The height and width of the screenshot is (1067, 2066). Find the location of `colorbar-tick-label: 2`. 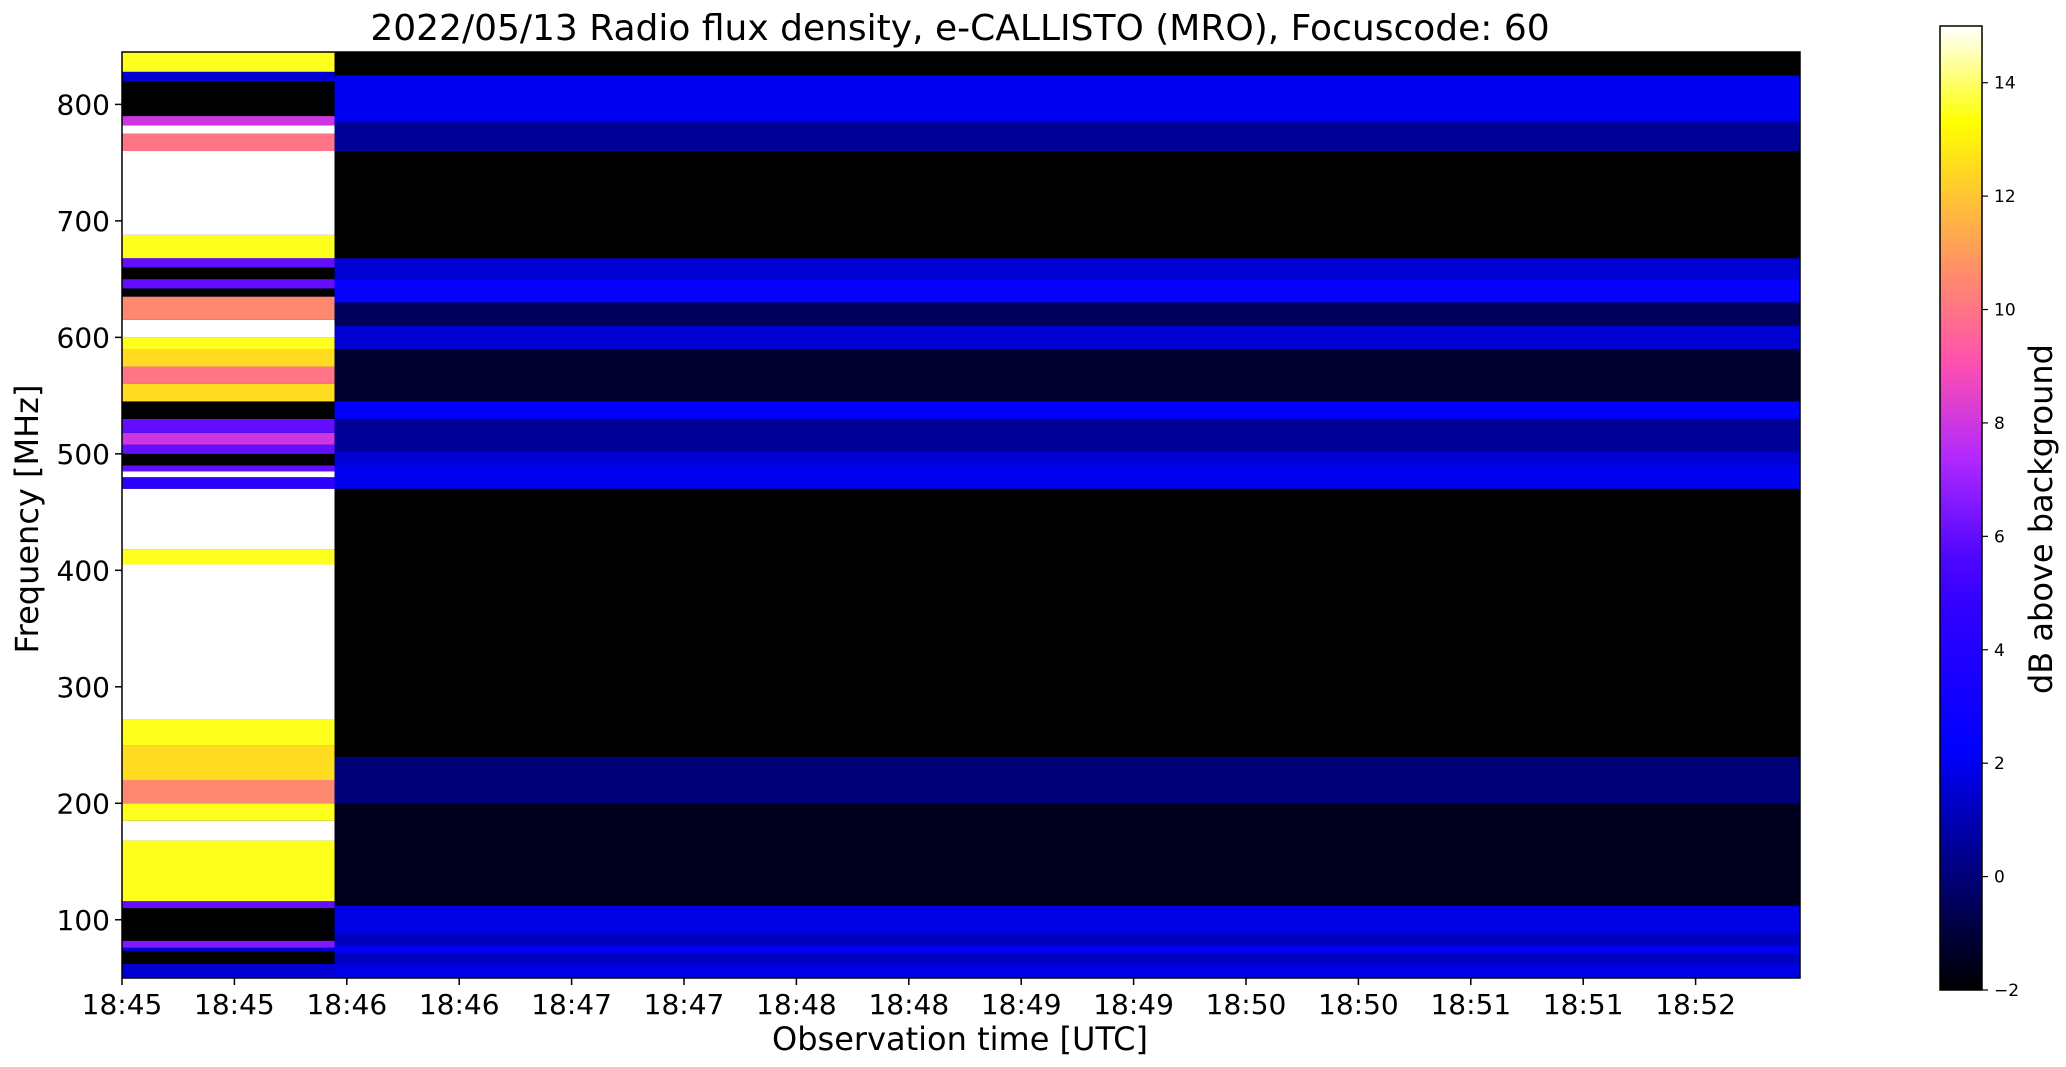

colorbar-tick-label: 2 is located at coordinates (1999, 764).